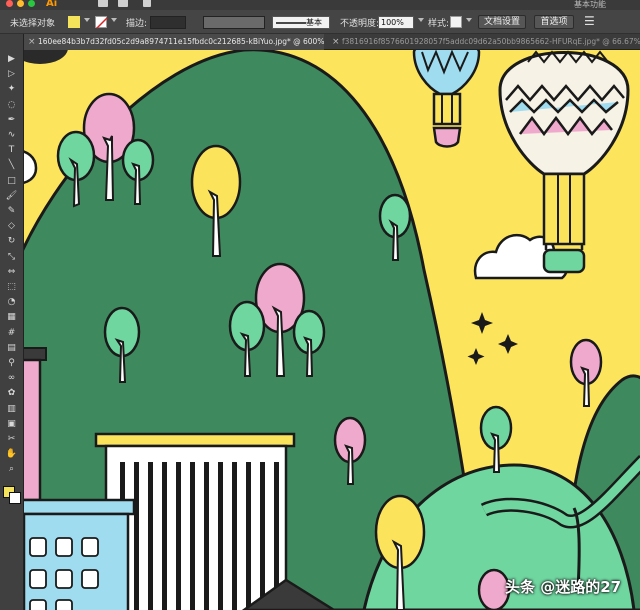 The width and height of the screenshot is (640, 610). What do you see at coordinates (12, 495) in the screenshot?
I see `fill-stroke-swatches` at bounding box center [12, 495].